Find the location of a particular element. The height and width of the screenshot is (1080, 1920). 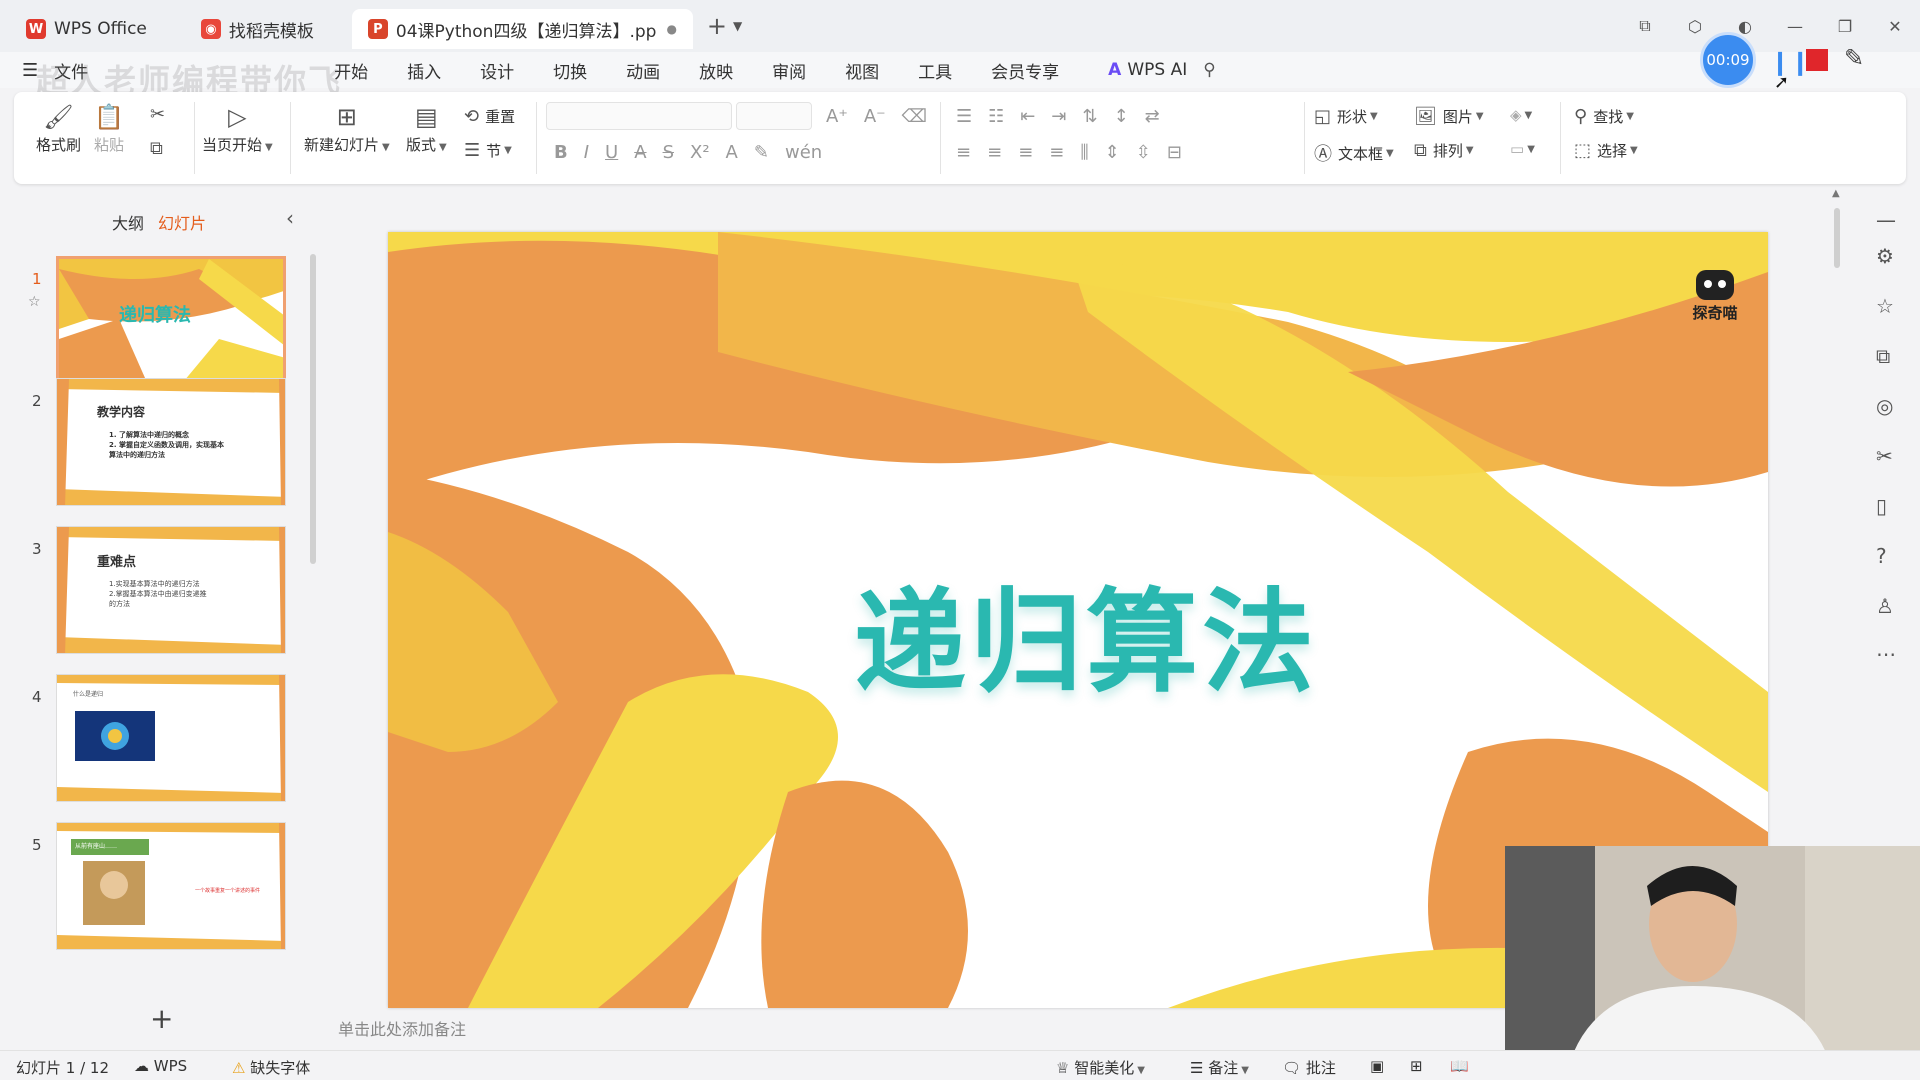

pinyin-icon: wén is located at coordinates (803, 152).